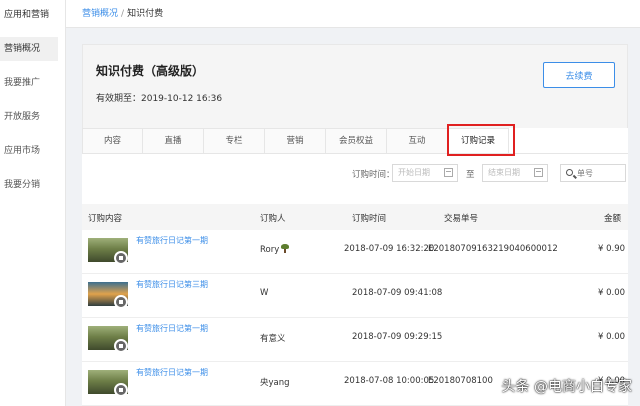 Image resolution: width=640 pixels, height=406 pixels. What do you see at coordinates (29, 151) in the screenshot?
I see `sidebar-item-app-market: 应用市场` at bounding box center [29, 151].